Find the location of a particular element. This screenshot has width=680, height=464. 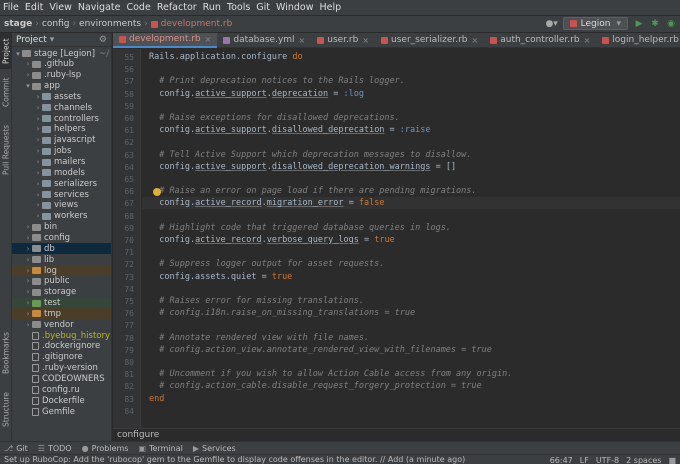

tree-folder-lib: › lib is located at coordinates (61, 259).